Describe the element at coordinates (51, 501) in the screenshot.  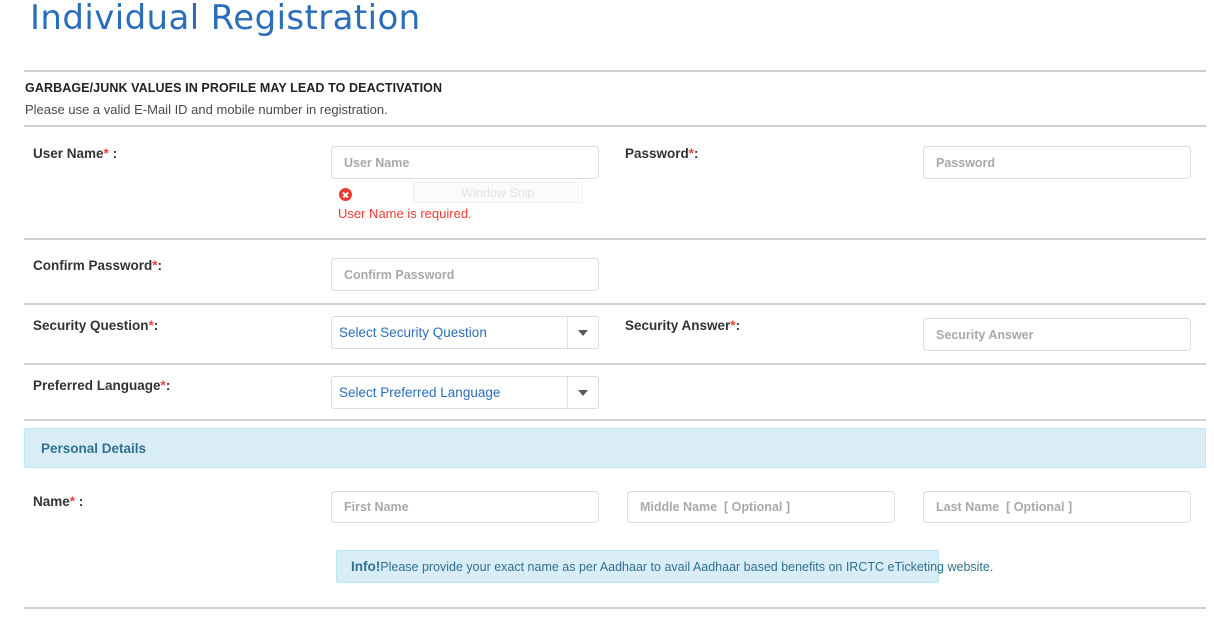
I see `name-label-text: Name` at that location.